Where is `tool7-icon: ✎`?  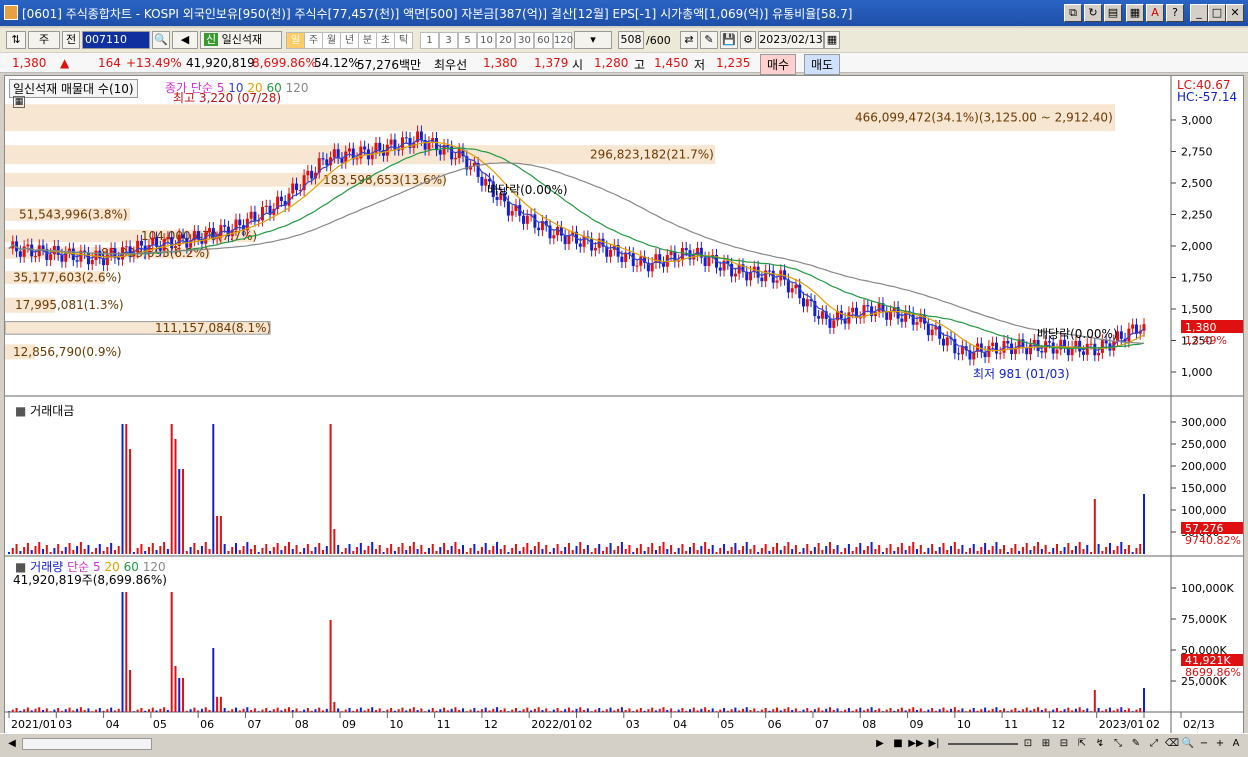 tool7-icon: ✎ is located at coordinates (1136, 744).